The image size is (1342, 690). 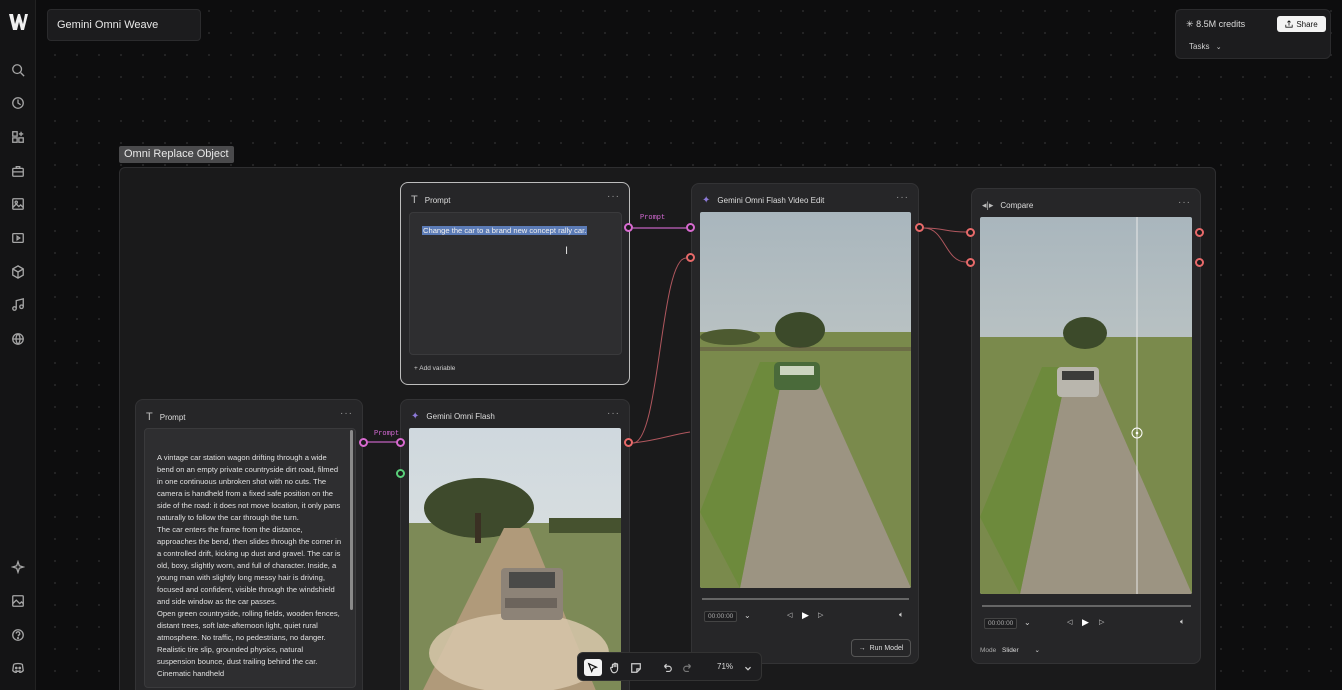 I want to click on gallery-icon, so click(x=18, y=601).